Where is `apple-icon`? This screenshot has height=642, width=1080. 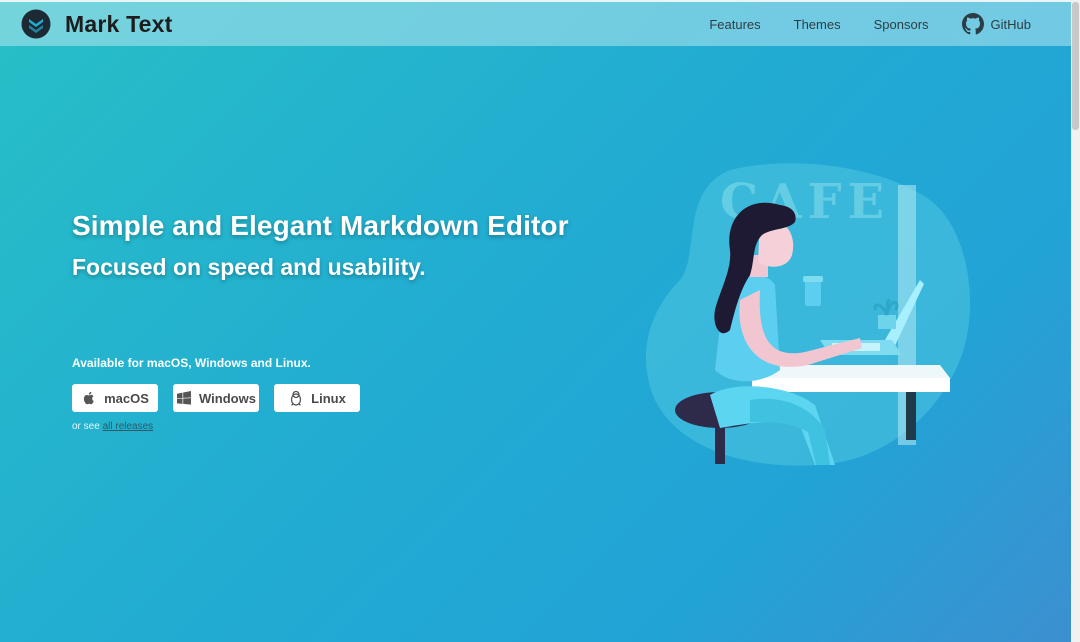 apple-icon is located at coordinates (88, 398).